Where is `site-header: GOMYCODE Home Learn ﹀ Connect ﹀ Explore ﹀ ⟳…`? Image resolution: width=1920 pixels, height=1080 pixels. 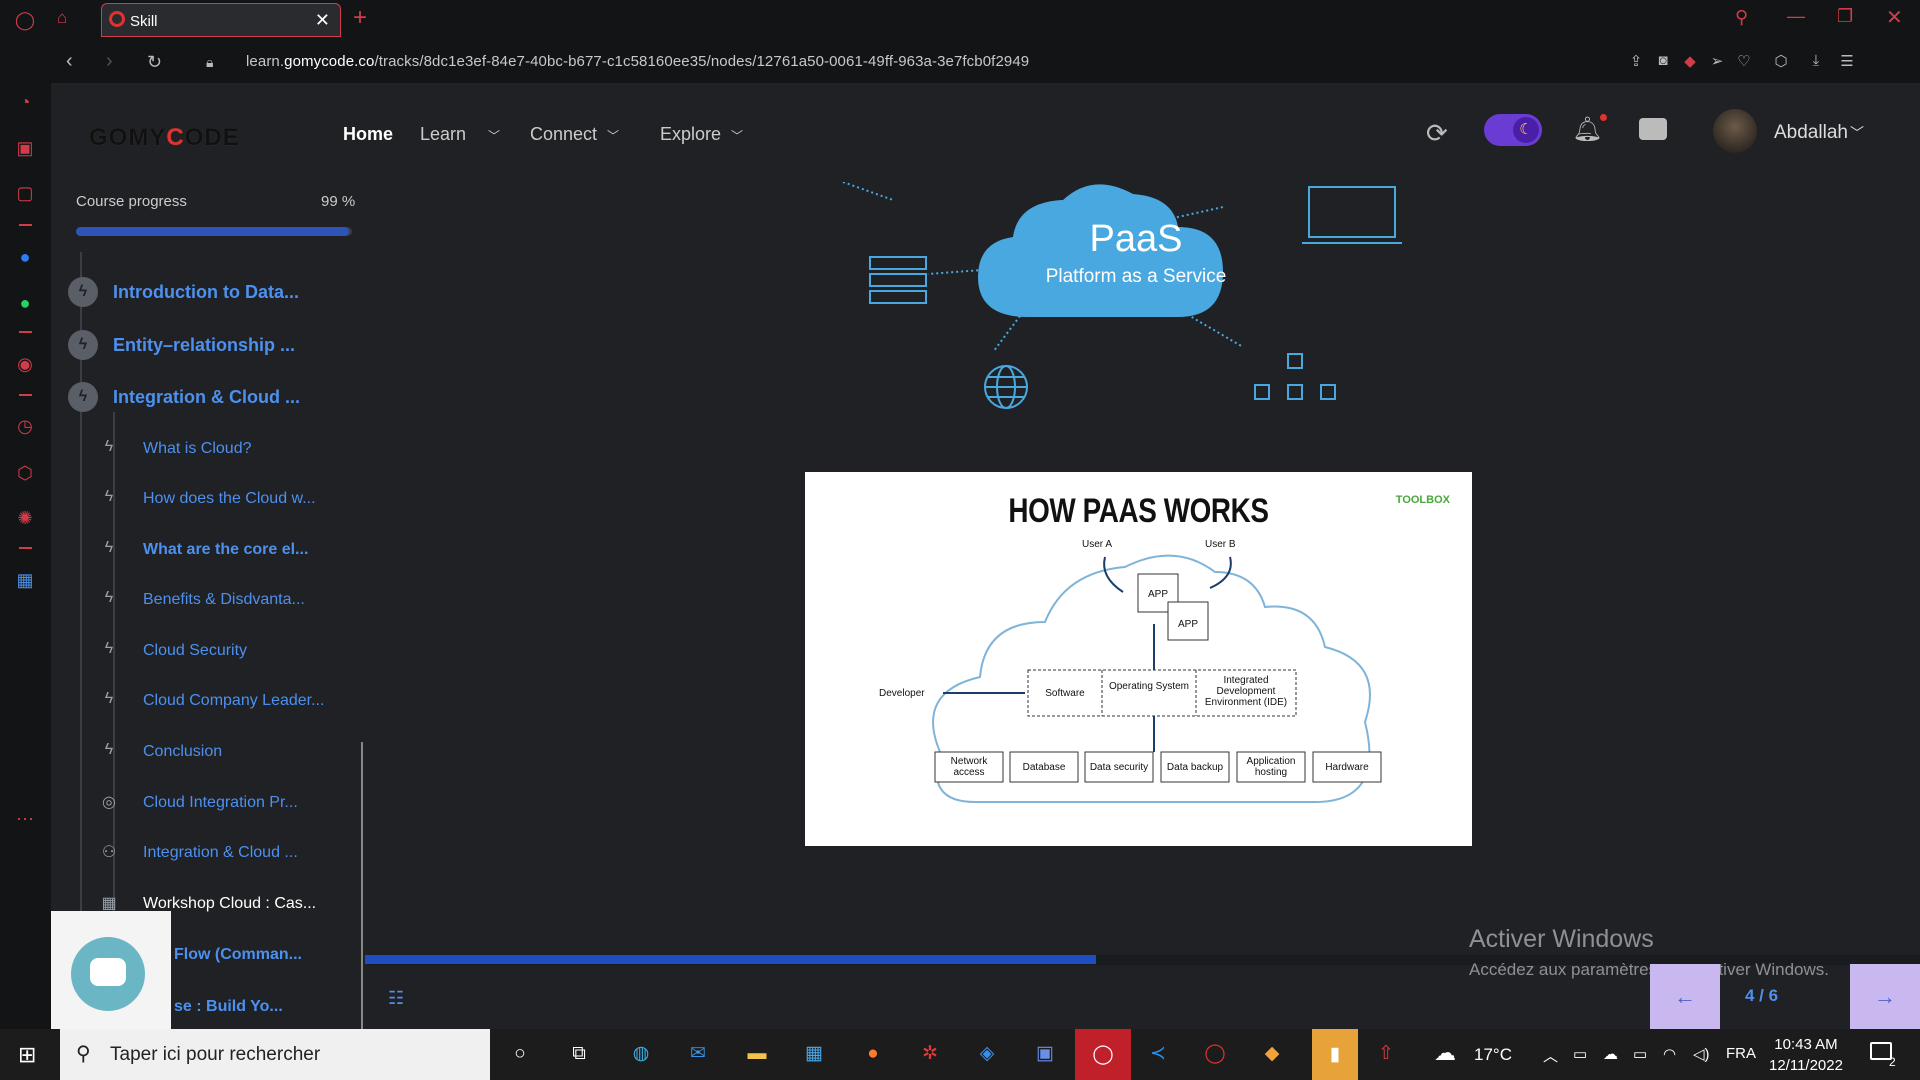 site-header: GOMYCODE Home Learn ﹀ Connect ﹀ Explore ﹀ ⟳… is located at coordinates (985, 133).